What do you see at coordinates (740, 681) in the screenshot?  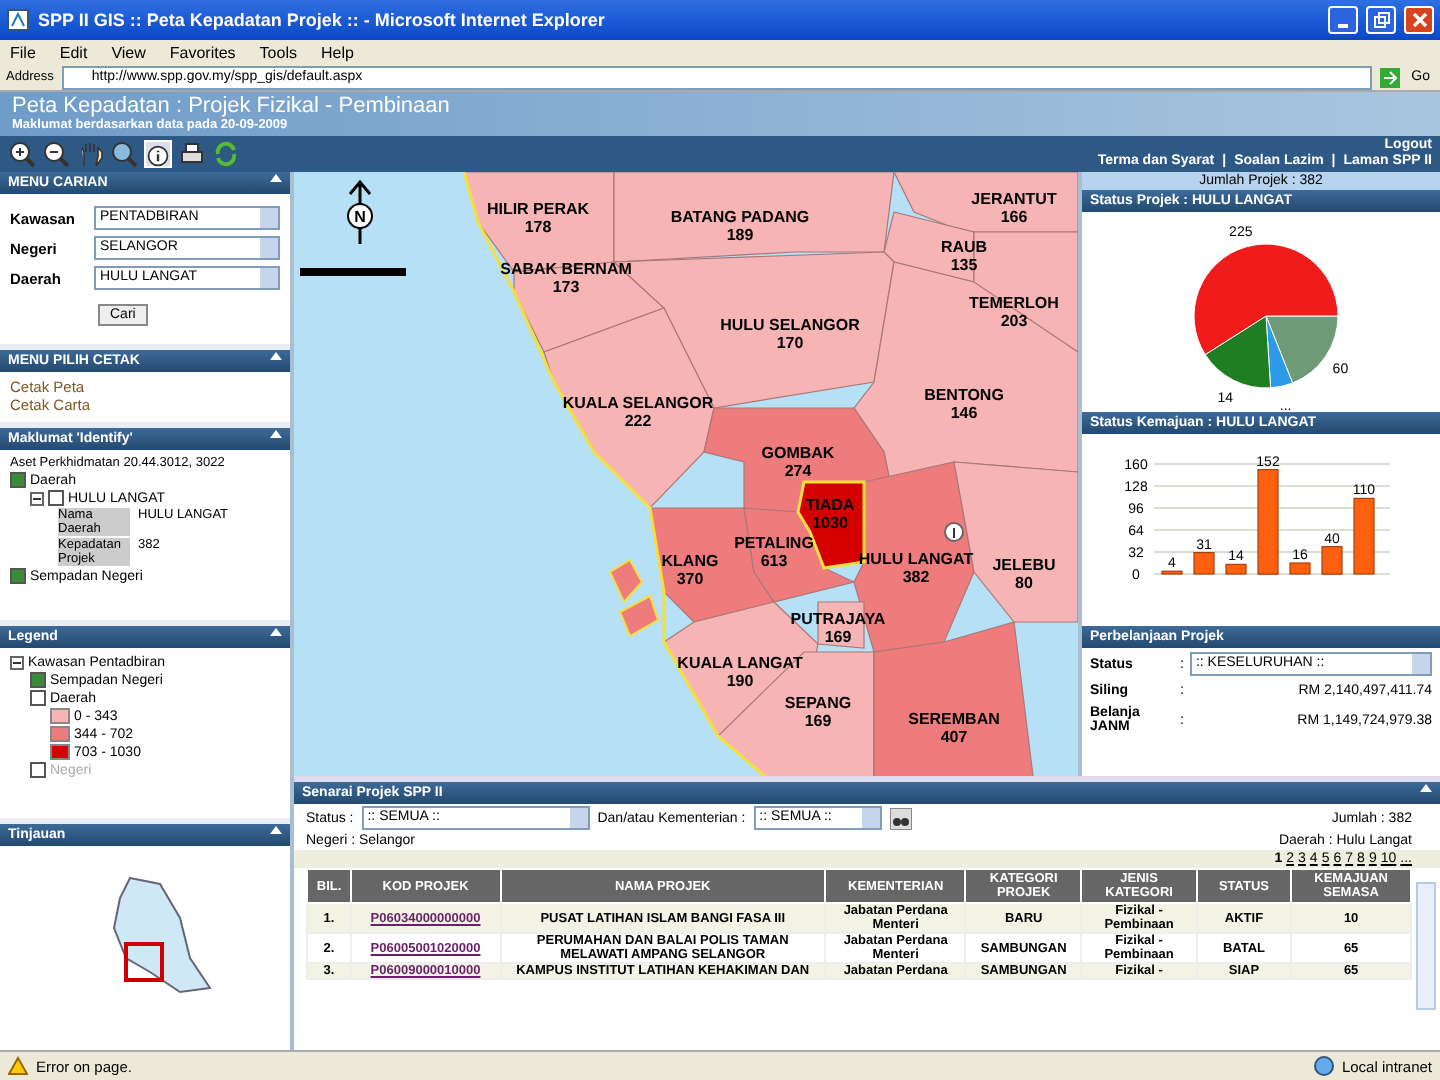 I see `district-value: 190` at bounding box center [740, 681].